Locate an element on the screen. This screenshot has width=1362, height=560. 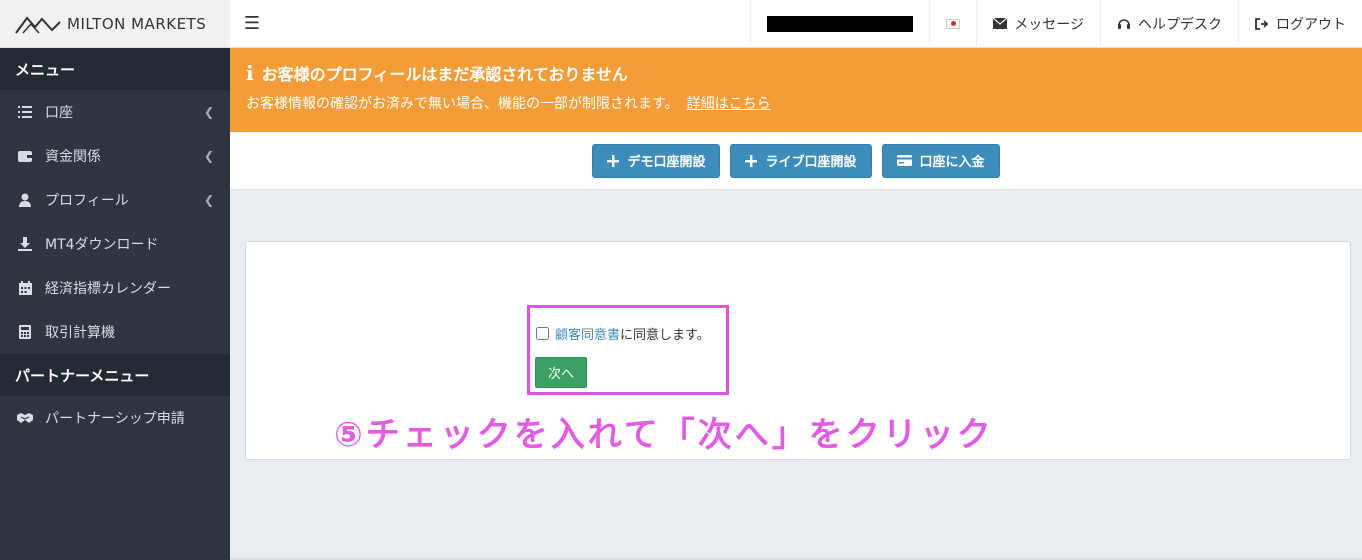
hamburger-menu-button: ☰ is located at coordinates (252, 24).